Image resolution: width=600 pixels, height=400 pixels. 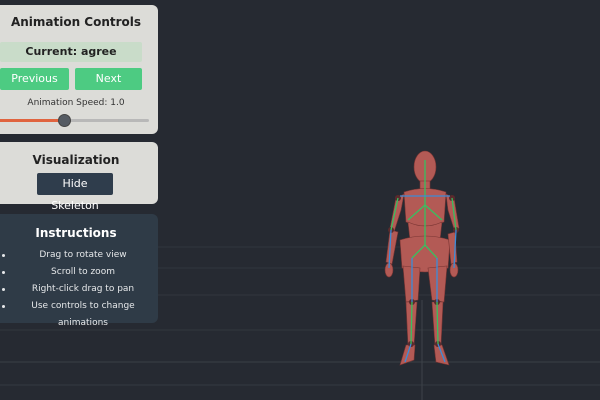 What do you see at coordinates (76, 233) in the screenshot?
I see `instructions-title: Instructions` at bounding box center [76, 233].